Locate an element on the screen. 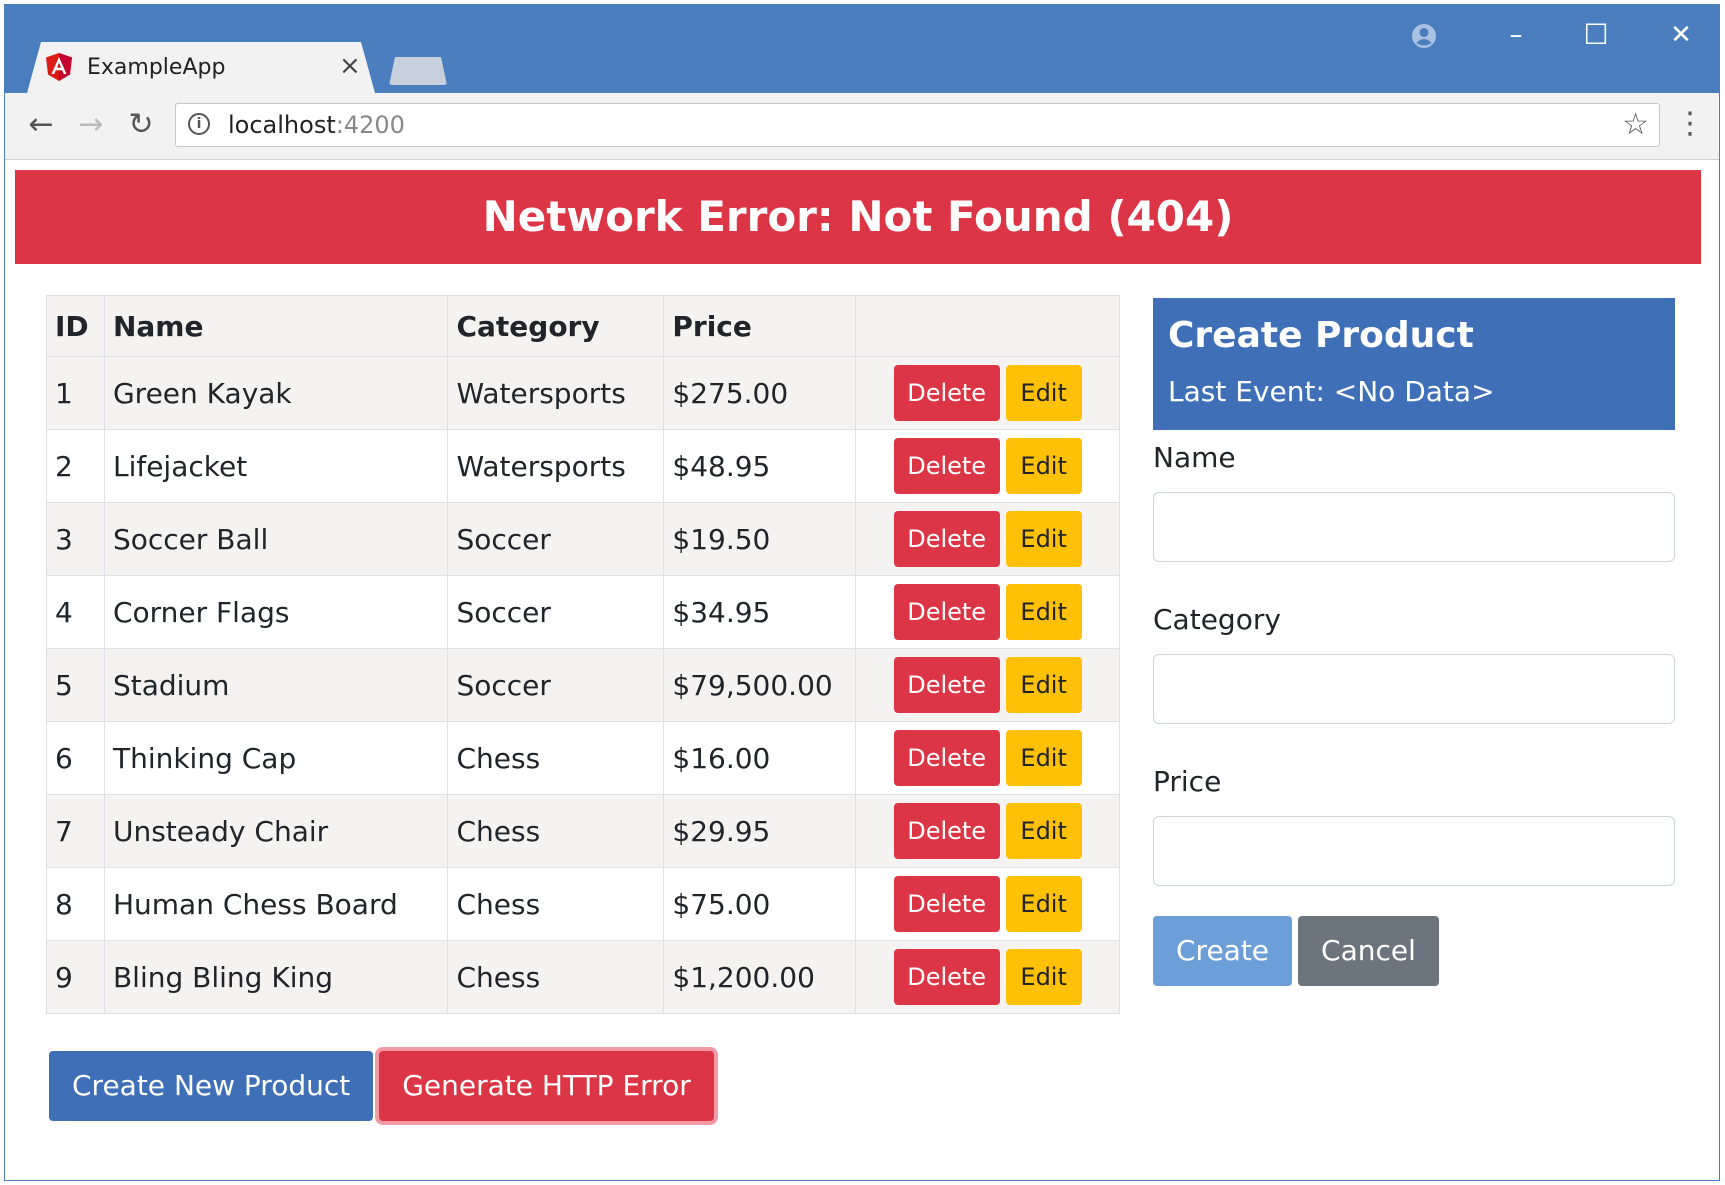 The width and height of the screenshot is (1725, 1185). table-row: 8 Human Chess Board Chess $75.00 Delete Edit is located at coordinates (583, 904).